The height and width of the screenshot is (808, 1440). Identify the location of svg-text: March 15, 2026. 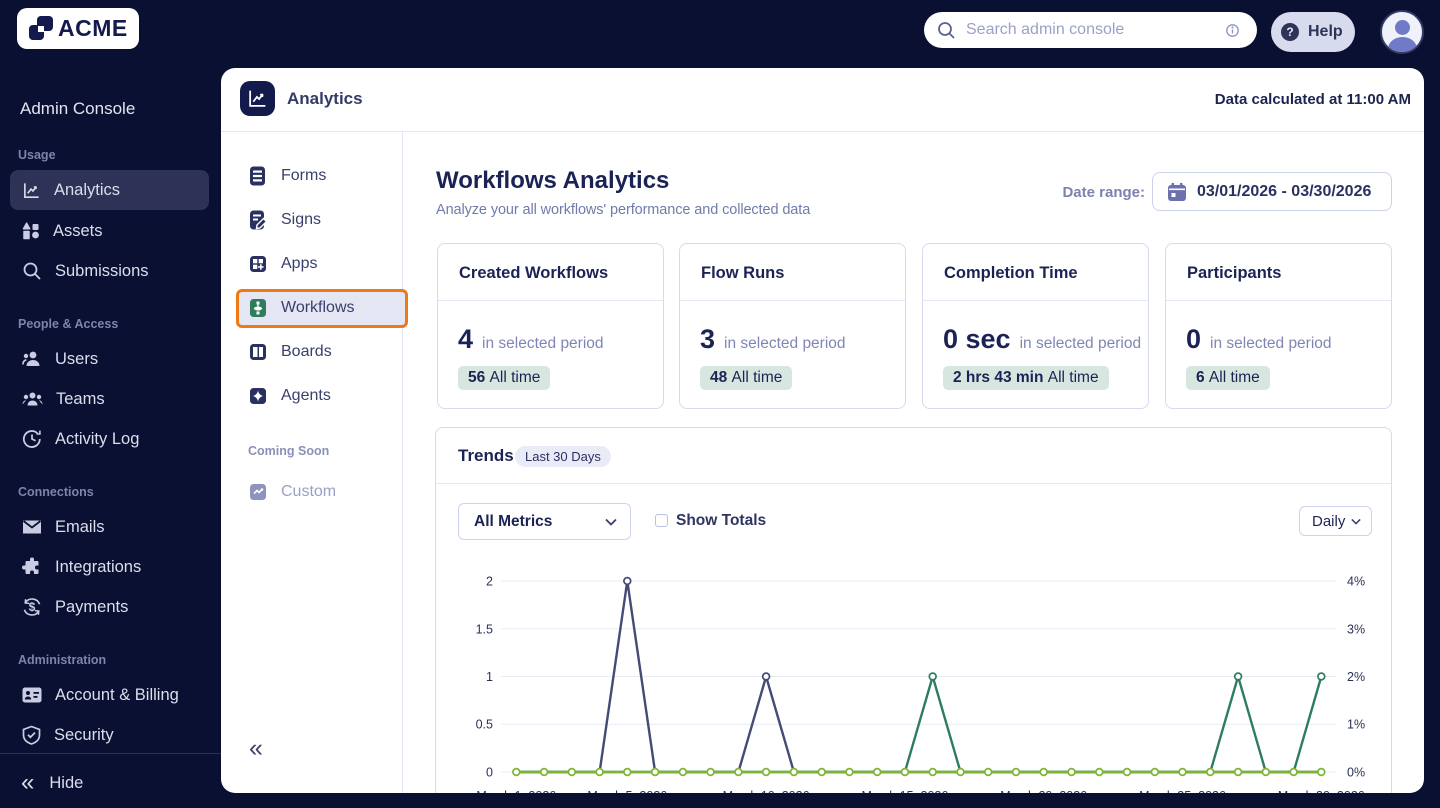
(904, 791).